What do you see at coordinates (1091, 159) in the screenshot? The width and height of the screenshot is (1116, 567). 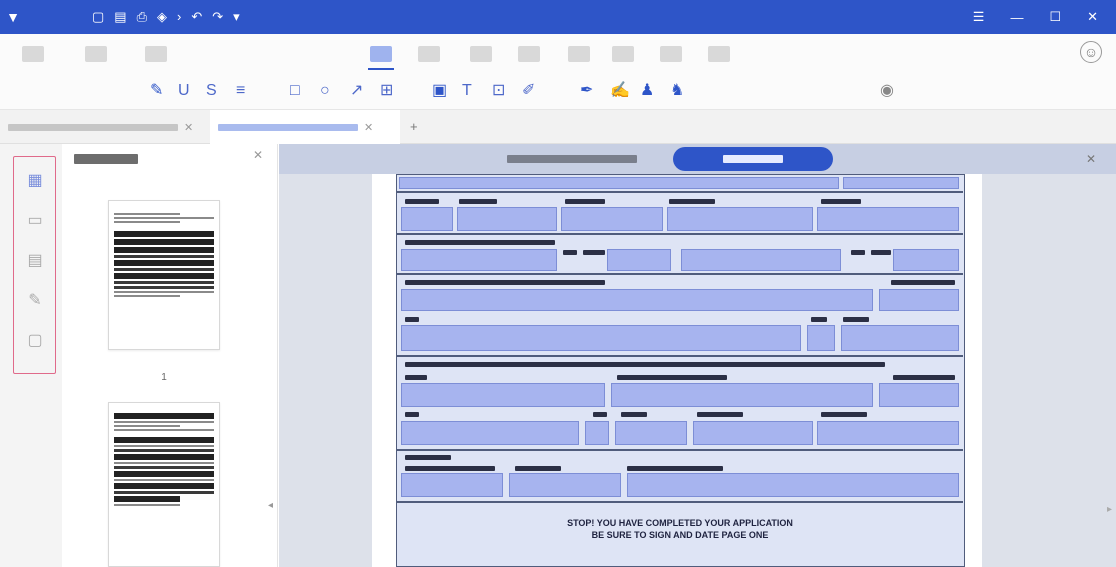 I see `banner-close-icon: ✕` at bounding box center [1091, 159].